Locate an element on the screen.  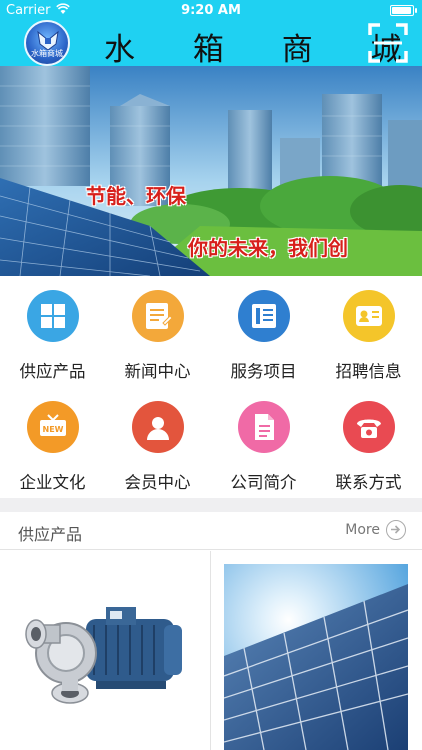
menu-item-label: 服务项目 is located at coordinates (263, 371).